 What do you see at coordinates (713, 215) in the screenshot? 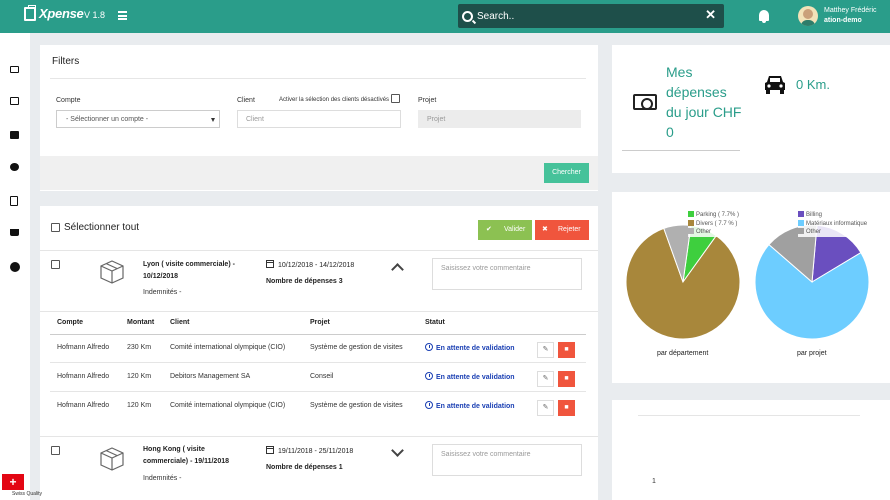
I see `legend-item: Parking ( 7.7% )` at bounding box center [713, 215].